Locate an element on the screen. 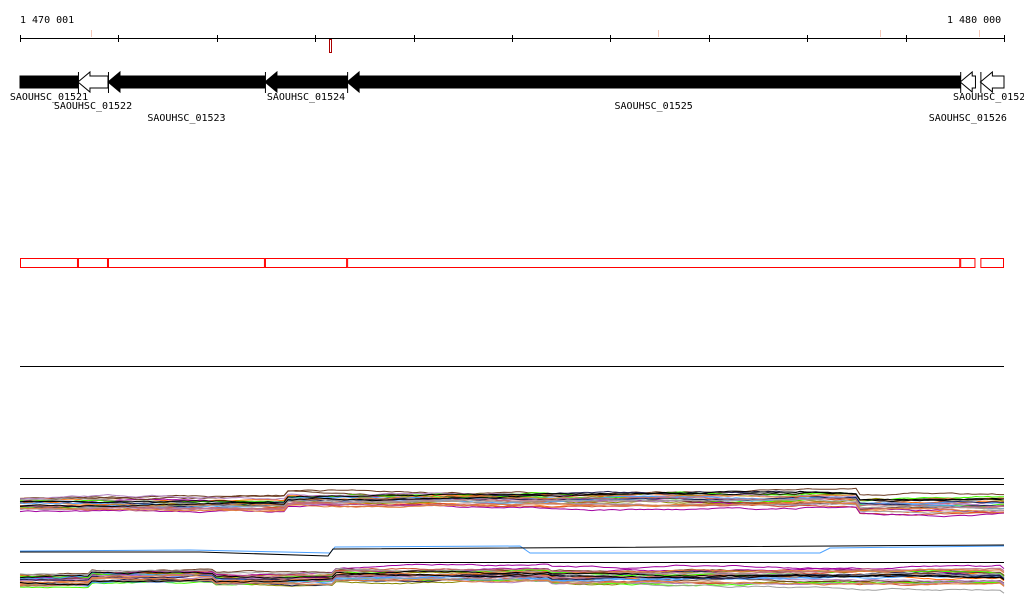 This screenshot has height=611, width=1024. gene-SAOUHSC_01527: SAOUHSC_01527 is located at coordinates (988, 86).